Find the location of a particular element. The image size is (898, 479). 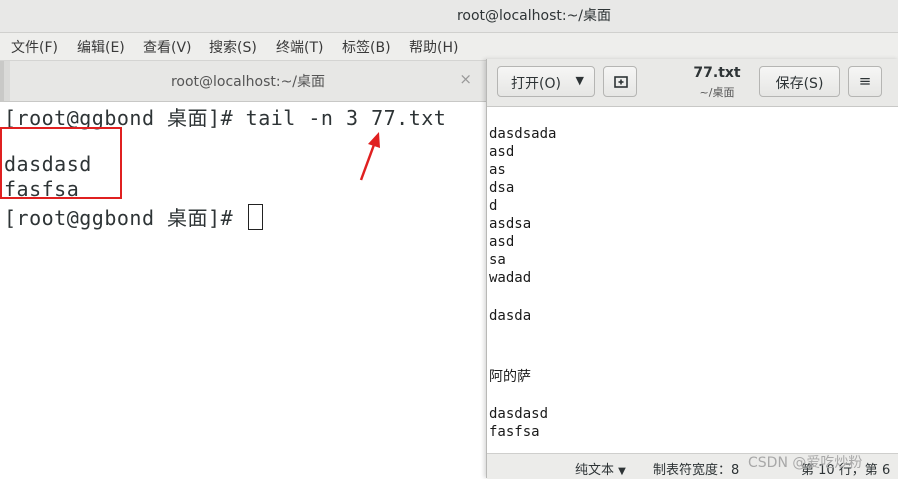

menu-file: 文件(F) is located at coordinates (34, 47).